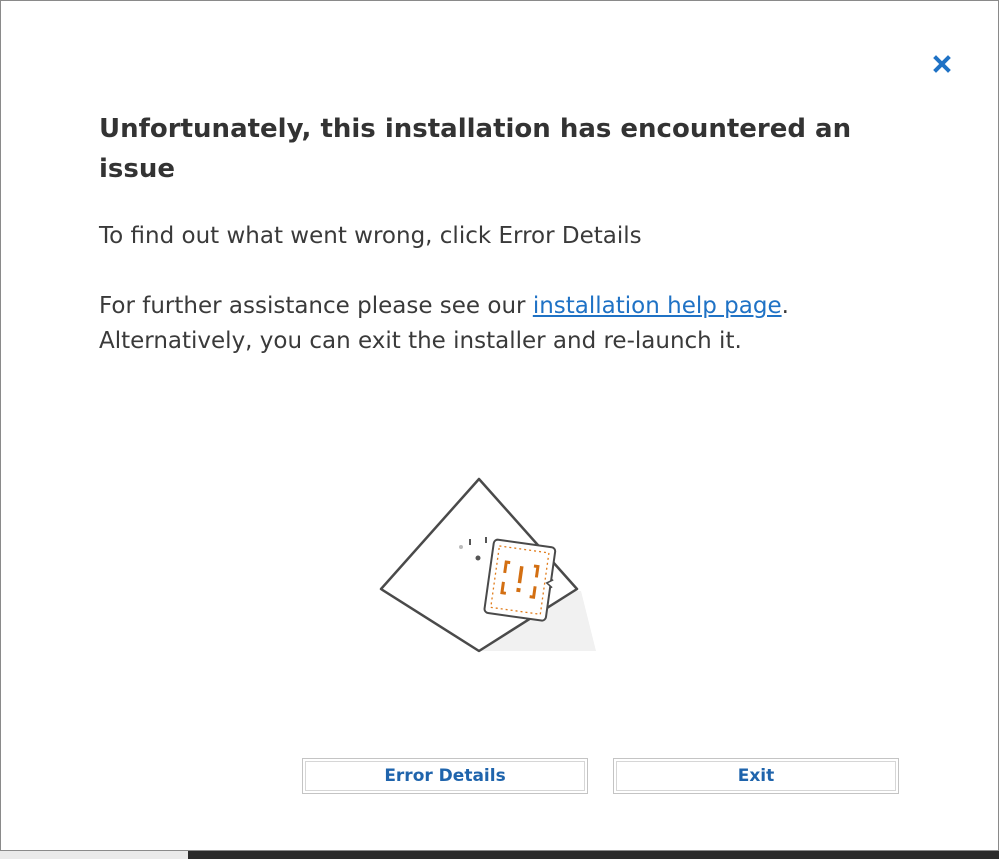 This screenshot has width=999, height=859. What do you see at coordinates (785, 306) in the screenshot?
I see `assistance-text-after: .` at bounding box center [785, 306].